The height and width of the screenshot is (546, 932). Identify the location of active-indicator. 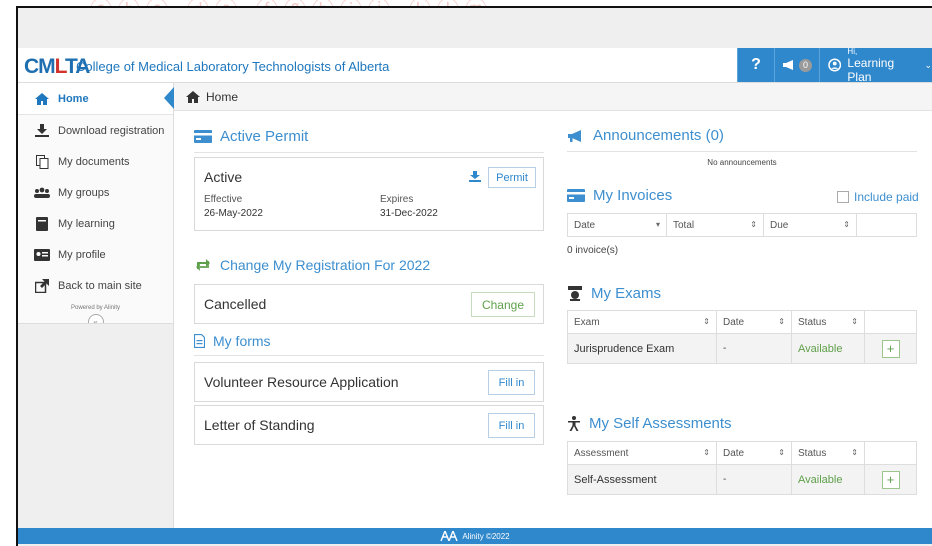
(169, 98).